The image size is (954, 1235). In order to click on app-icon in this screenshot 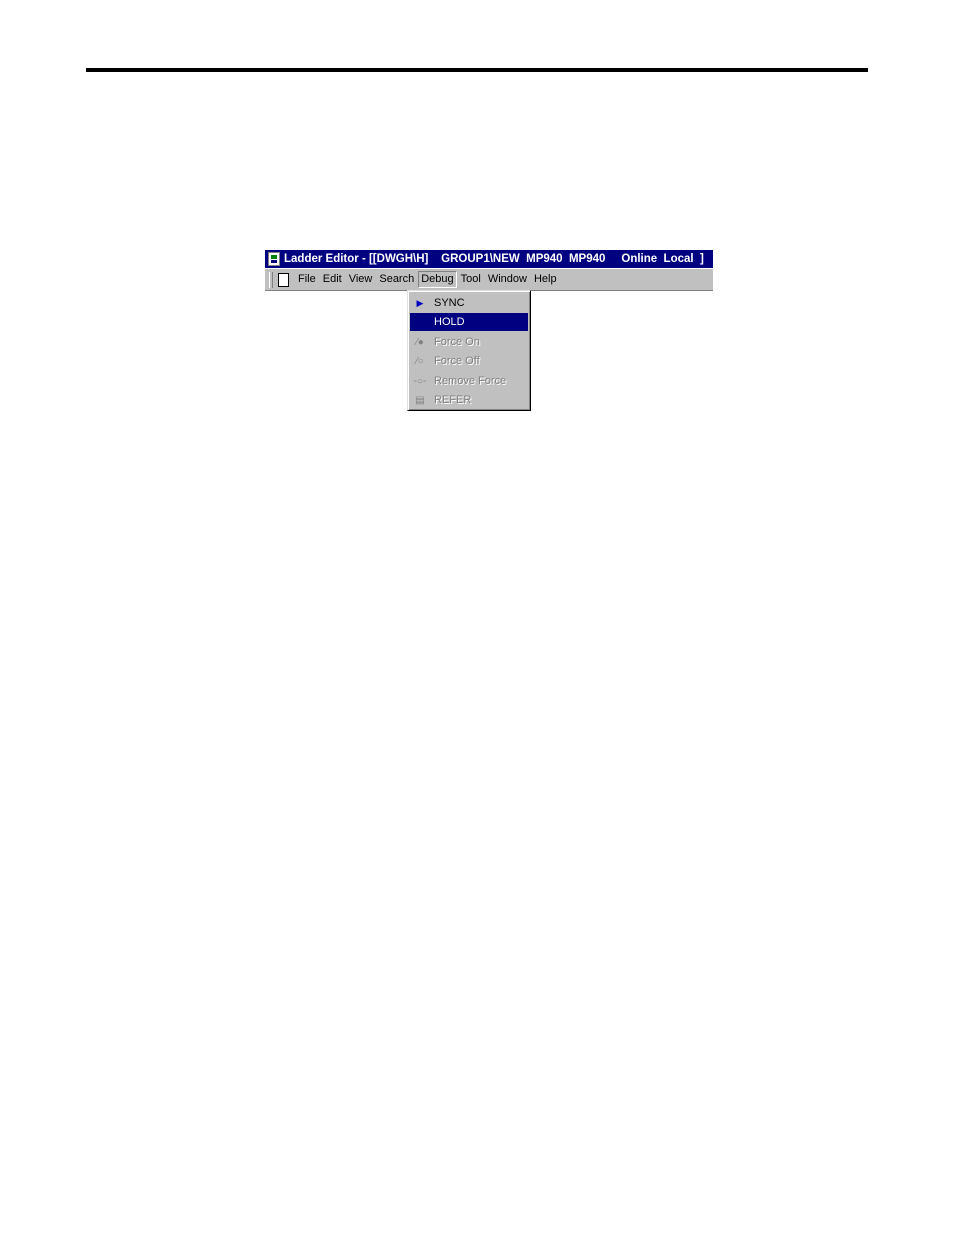, I will do `click(274, 259)`.